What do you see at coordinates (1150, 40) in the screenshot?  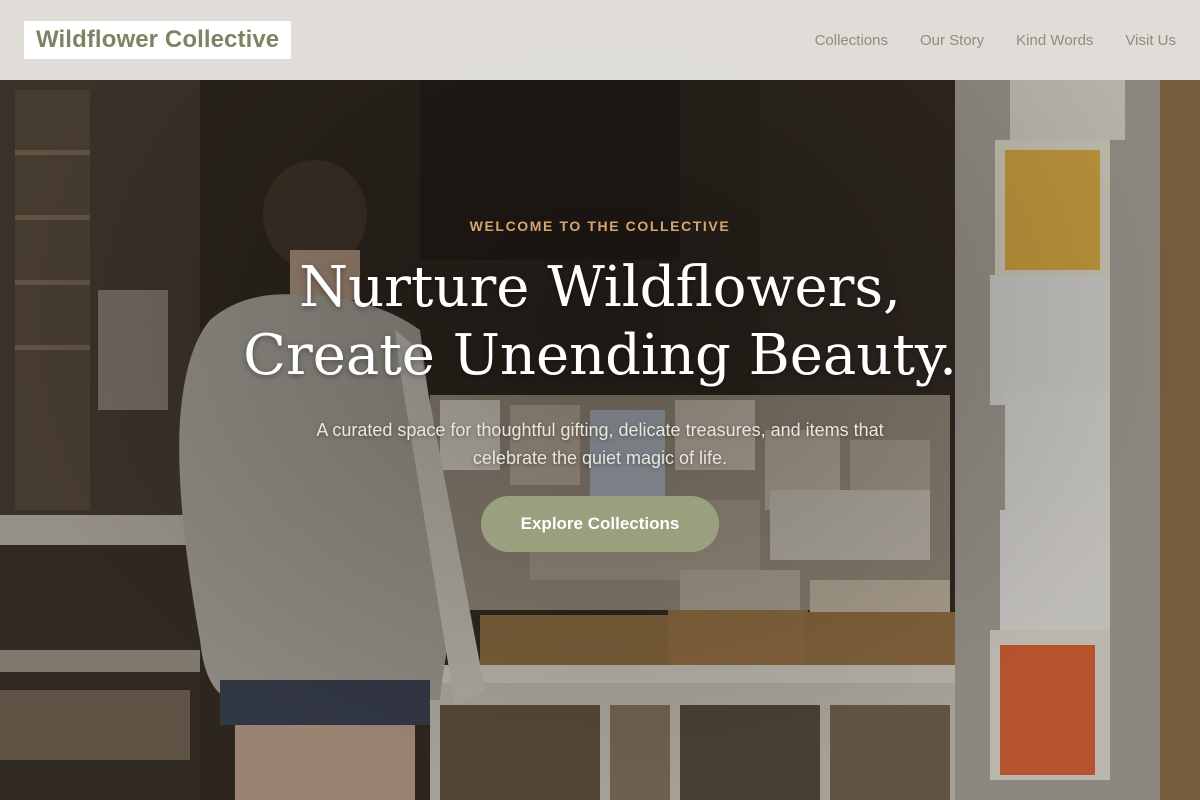 I see `nav-link-visit-us: Visit Us` at bounding box center [1150, 40].